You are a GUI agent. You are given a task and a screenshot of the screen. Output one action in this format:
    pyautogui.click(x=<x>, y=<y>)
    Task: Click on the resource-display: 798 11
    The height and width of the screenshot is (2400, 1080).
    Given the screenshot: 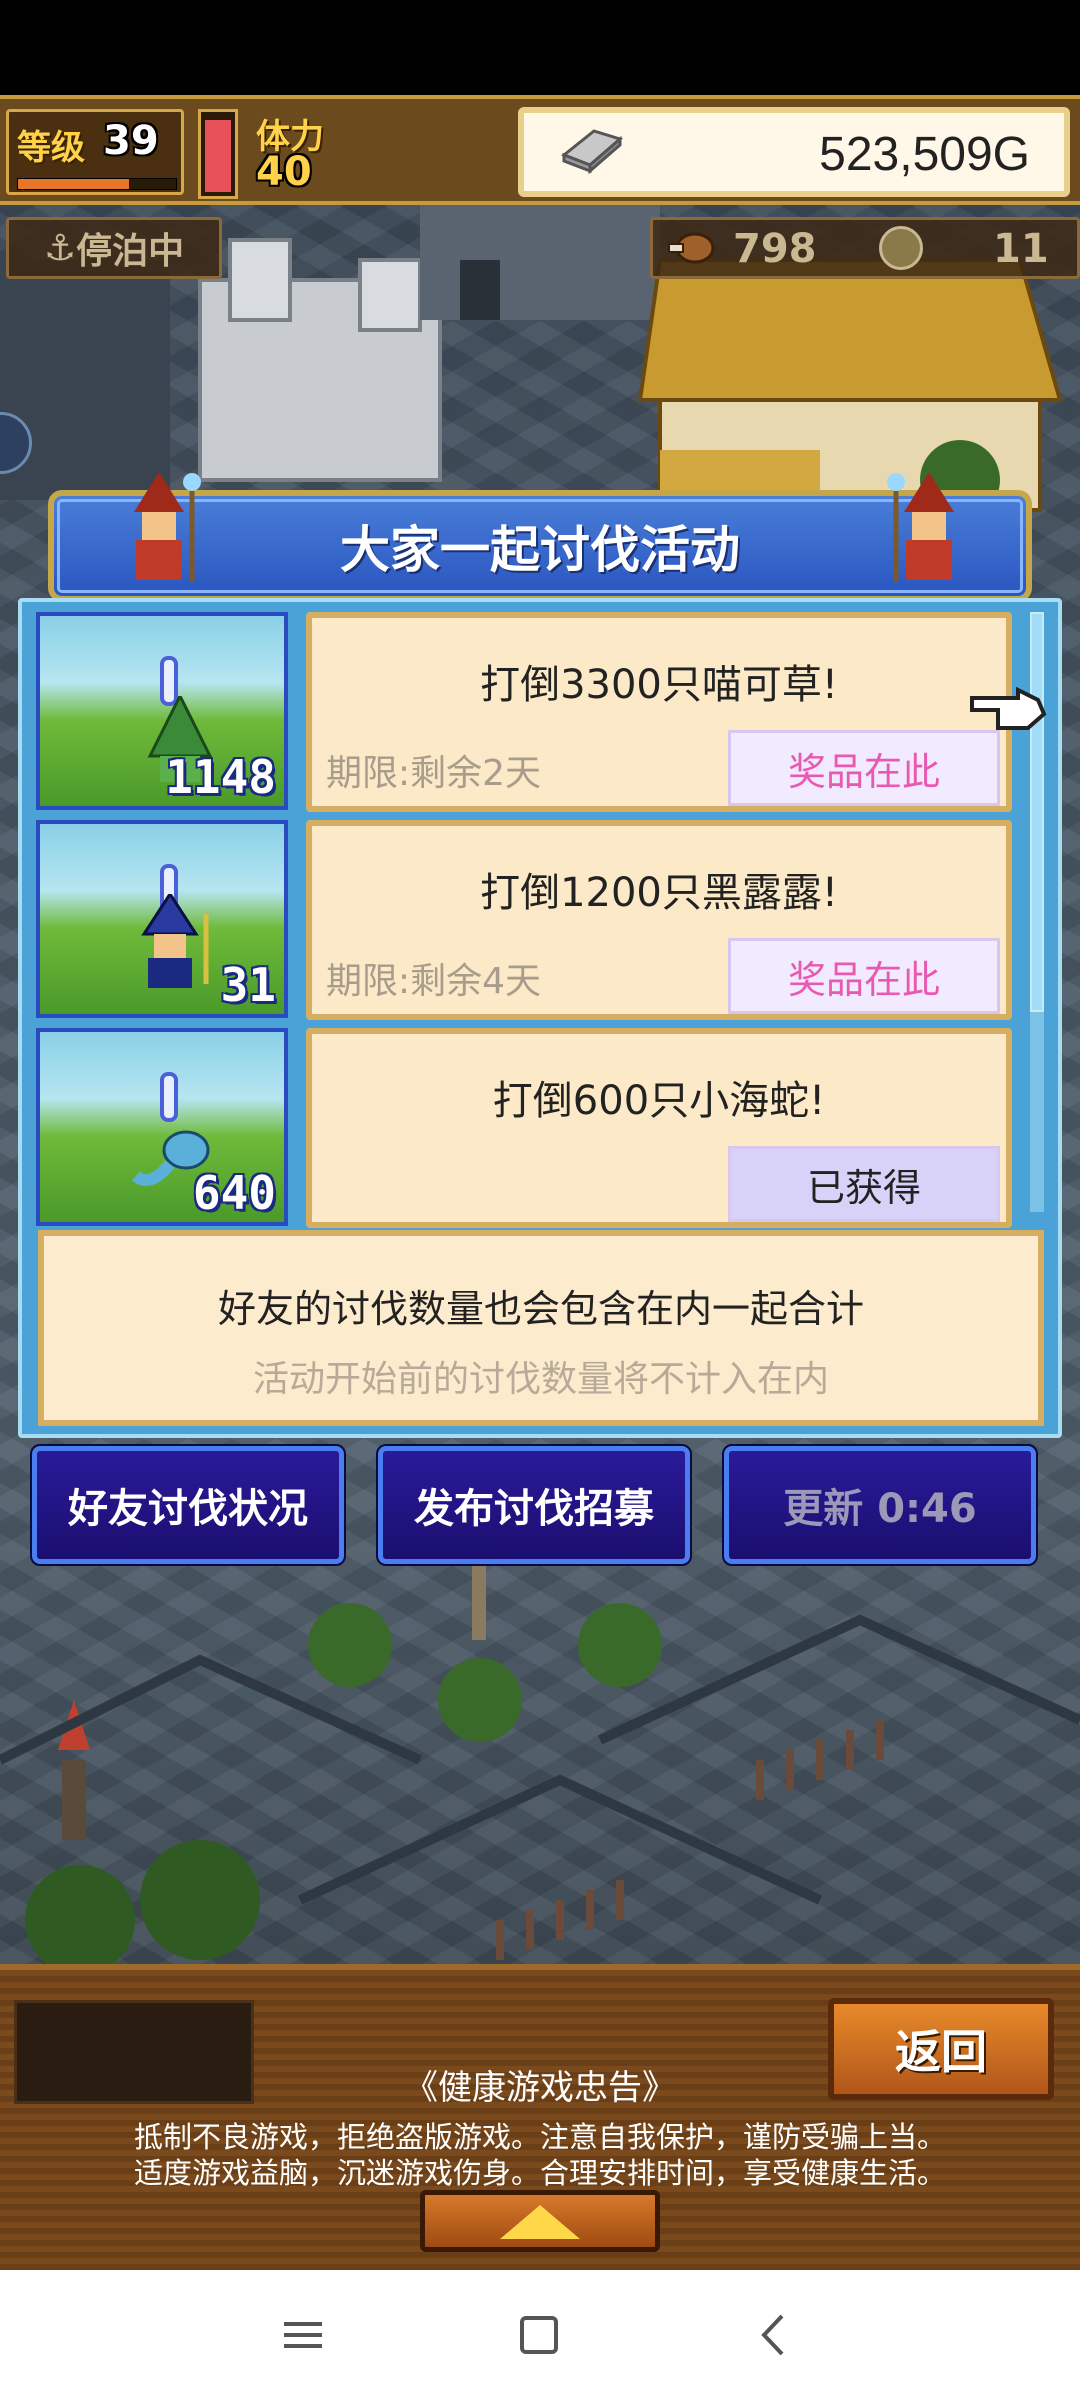 What is the action you would take?
    pyautogui.click(x=865, y=248)
    